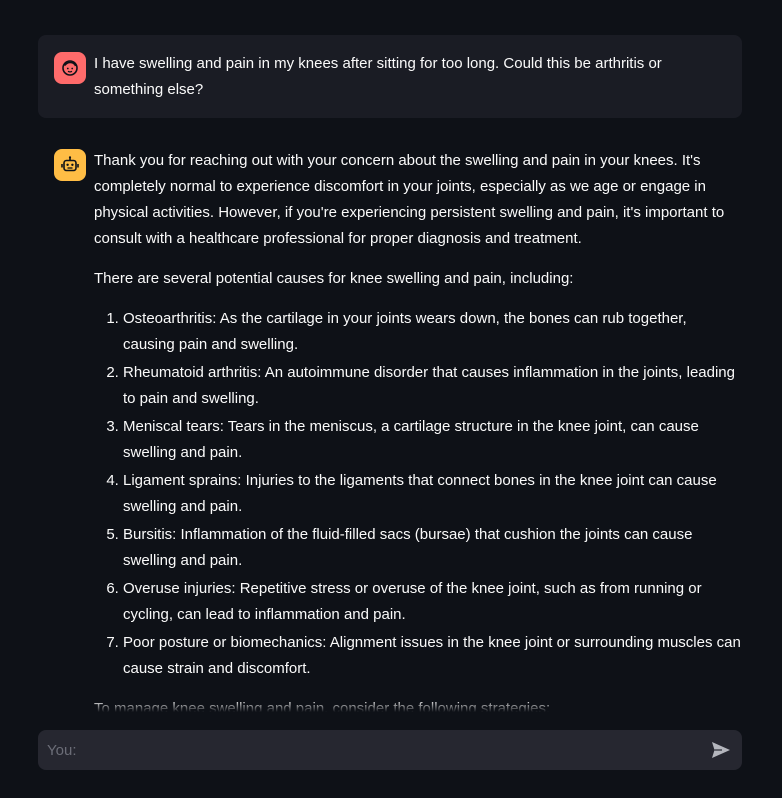  I want to click on assistant-avatar, so click(70, 165).